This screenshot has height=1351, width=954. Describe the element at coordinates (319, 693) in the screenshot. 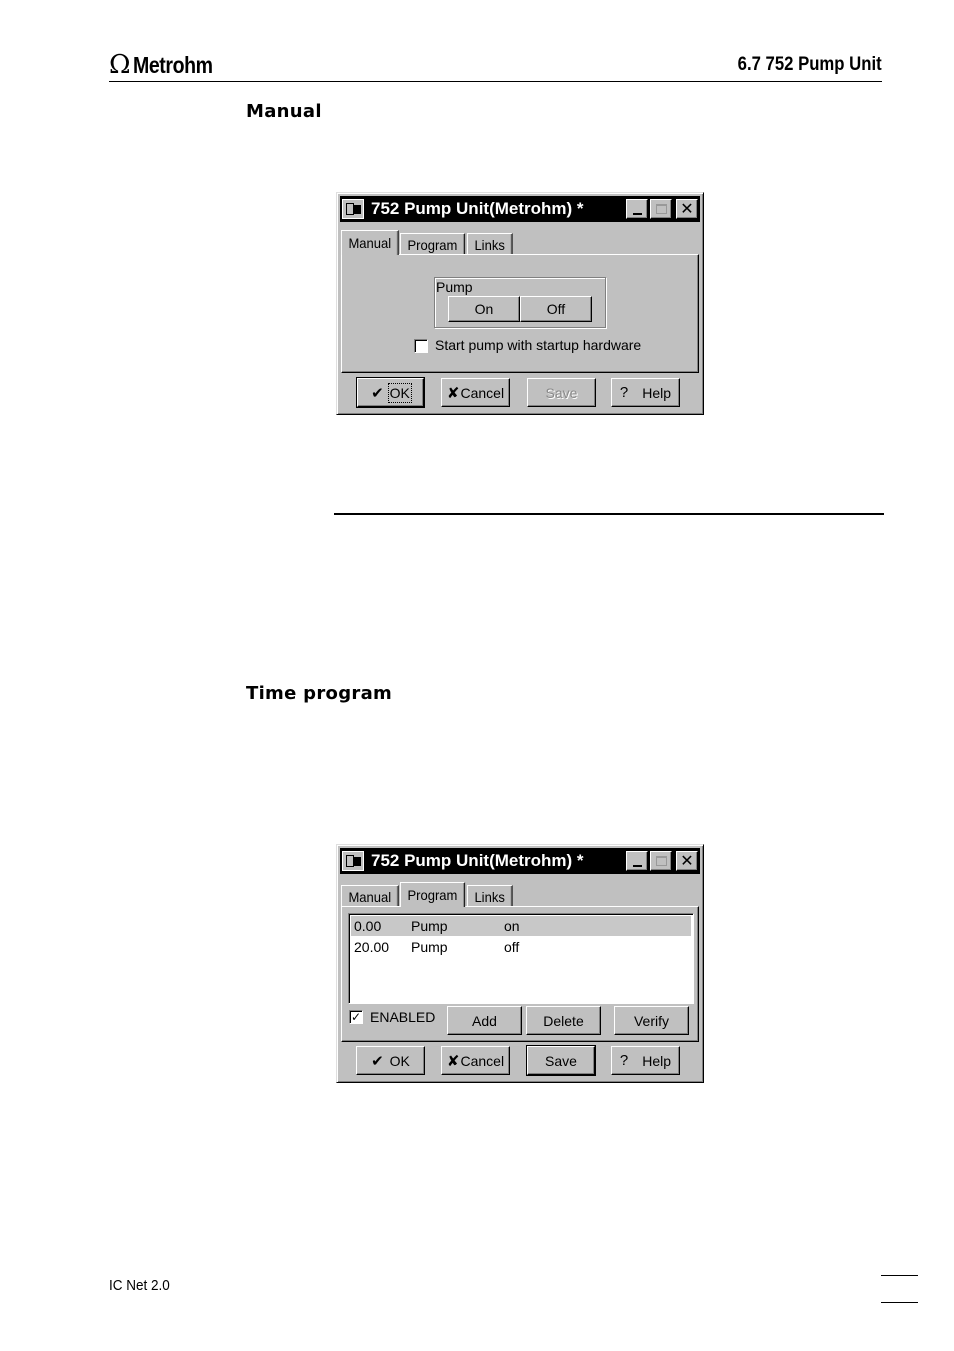

I see `time-program-heading: Time program` at that location.